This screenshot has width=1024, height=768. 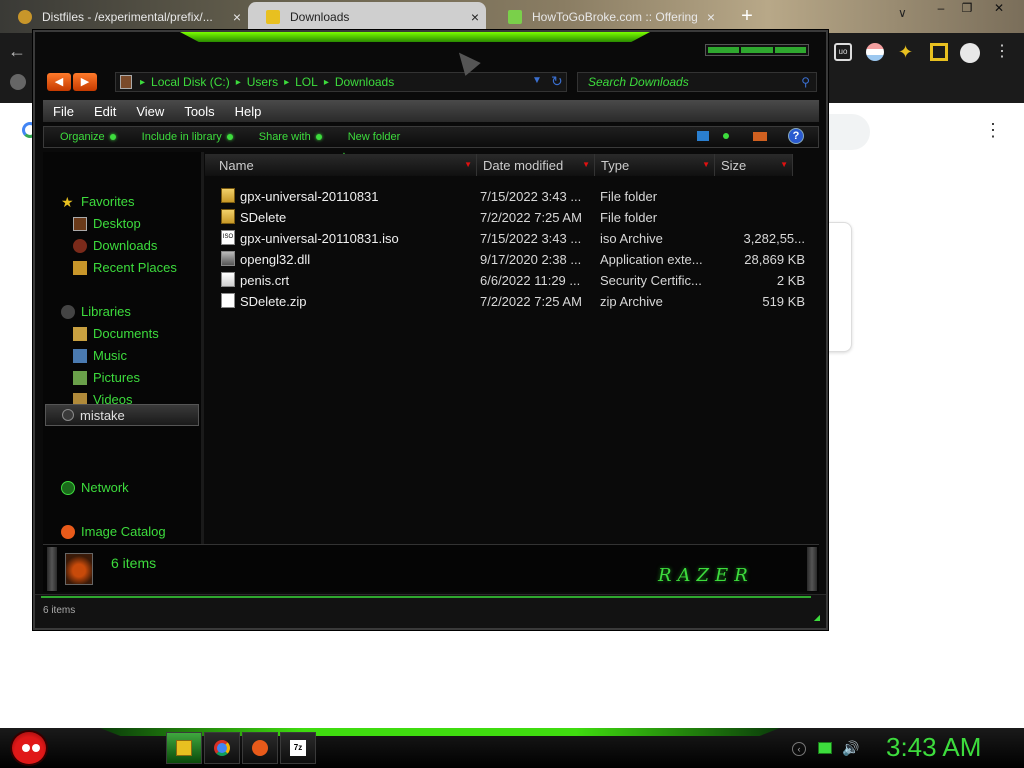 I want to click on drive-icon, so click(x=126, y=82).